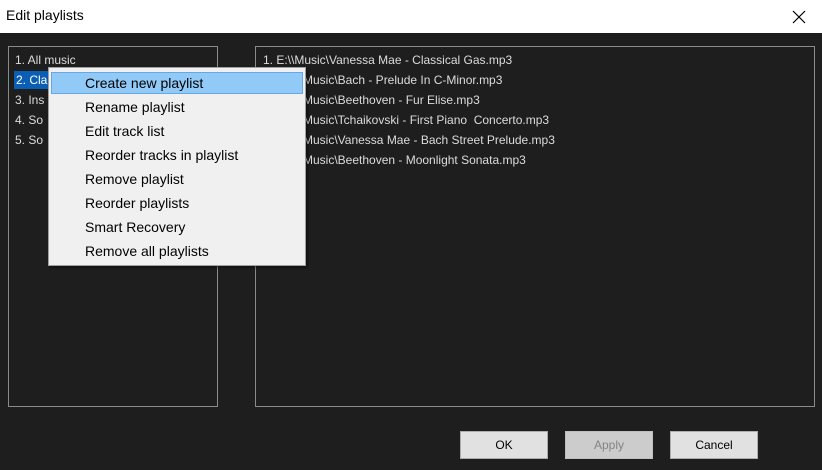  What do you see at coordinates (402, 80) in the screenshot?
I see `track-item: Music\Bach - Prelude In C-Minor.mp3` at bounding box center [402, 80].